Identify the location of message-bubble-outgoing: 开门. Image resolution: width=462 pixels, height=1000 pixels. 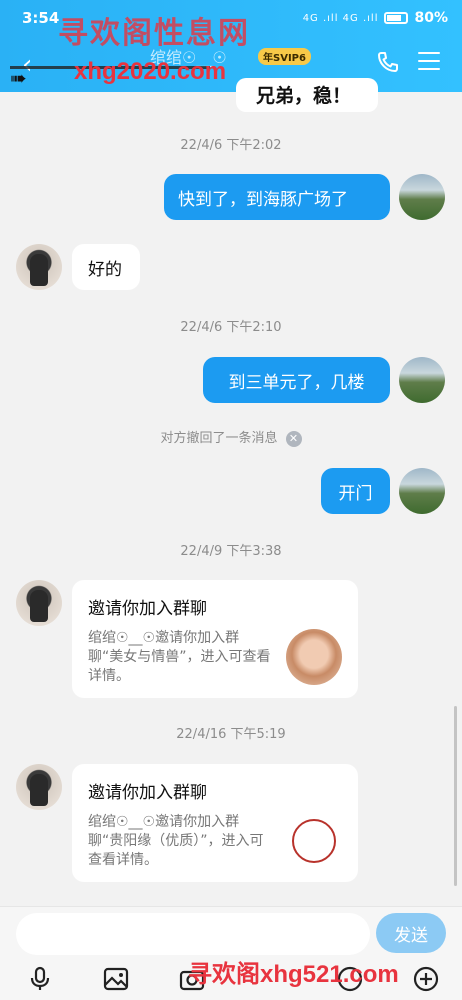
(355, 491).